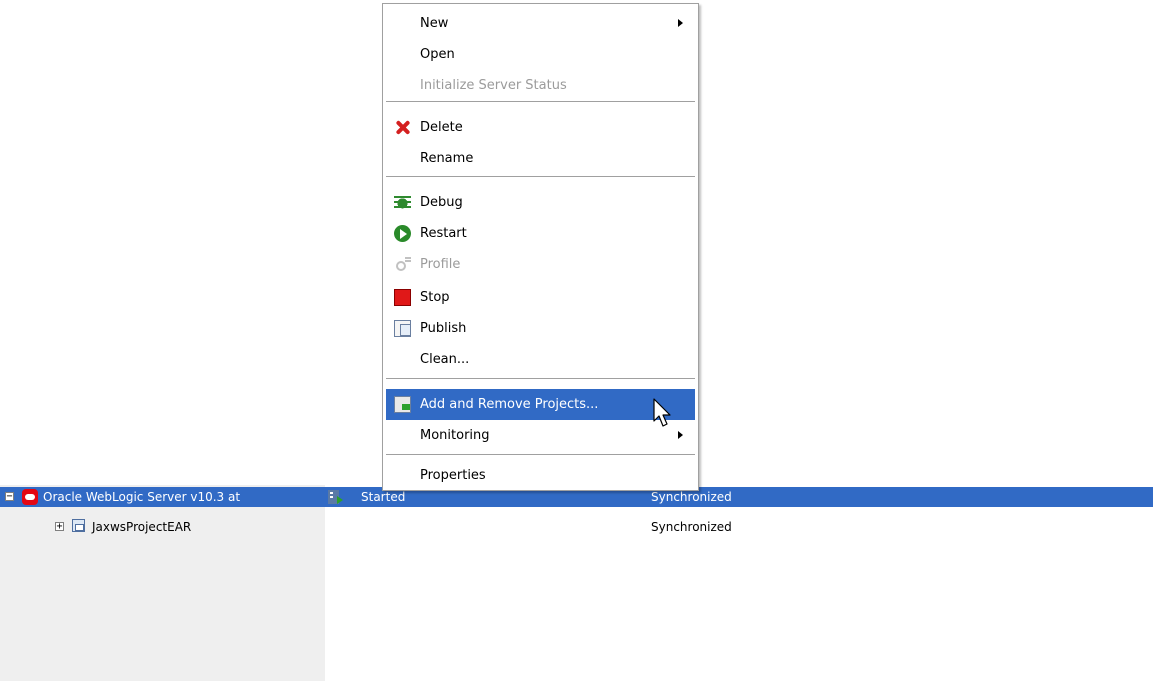  I want to click on menu-item-open-label: Open, so click(437, 54).